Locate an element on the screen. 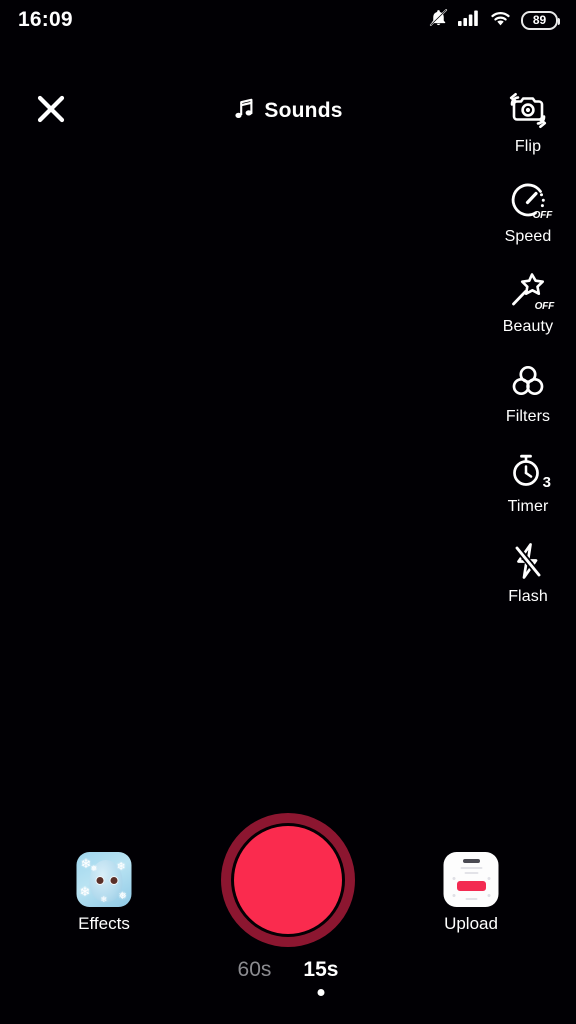 The height and width of the screenshot is (1024, 576). battery-level-text: 89 is located at coordinates (539, 20).